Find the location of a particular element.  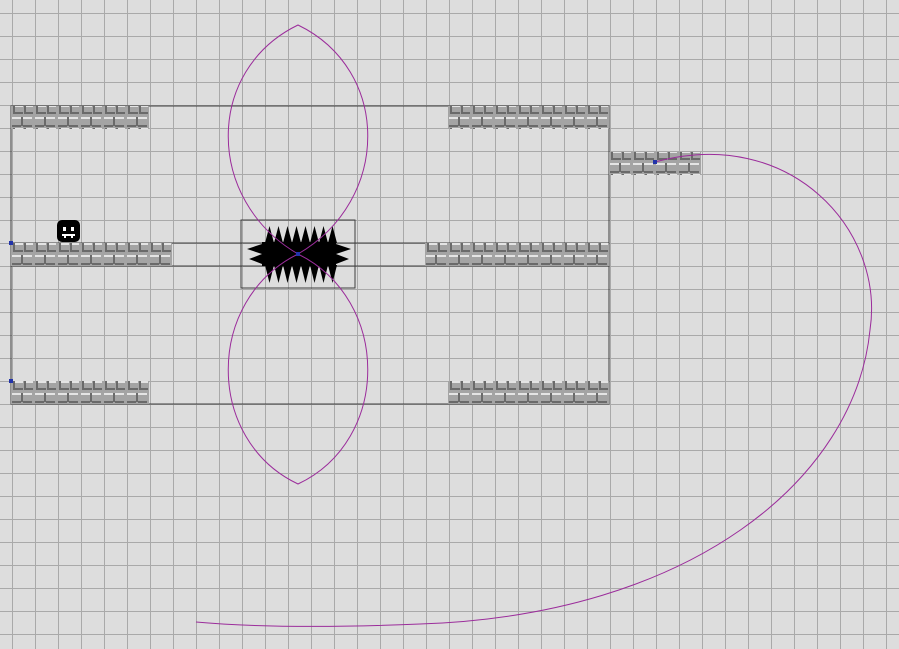

platform-middle-right is located at coordinates (517, 254).